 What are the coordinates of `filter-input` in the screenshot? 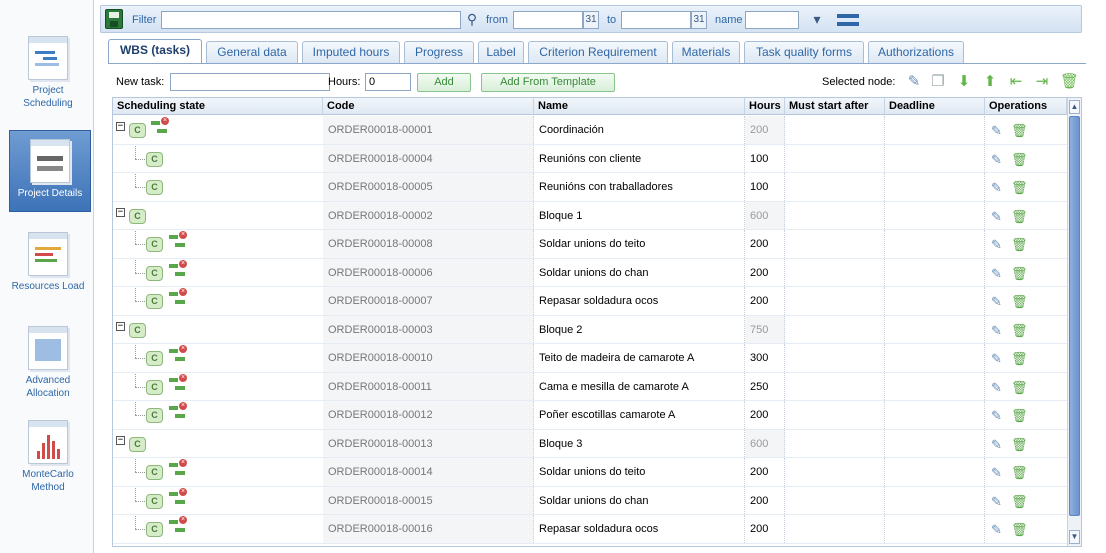 It's located at (311, 20).